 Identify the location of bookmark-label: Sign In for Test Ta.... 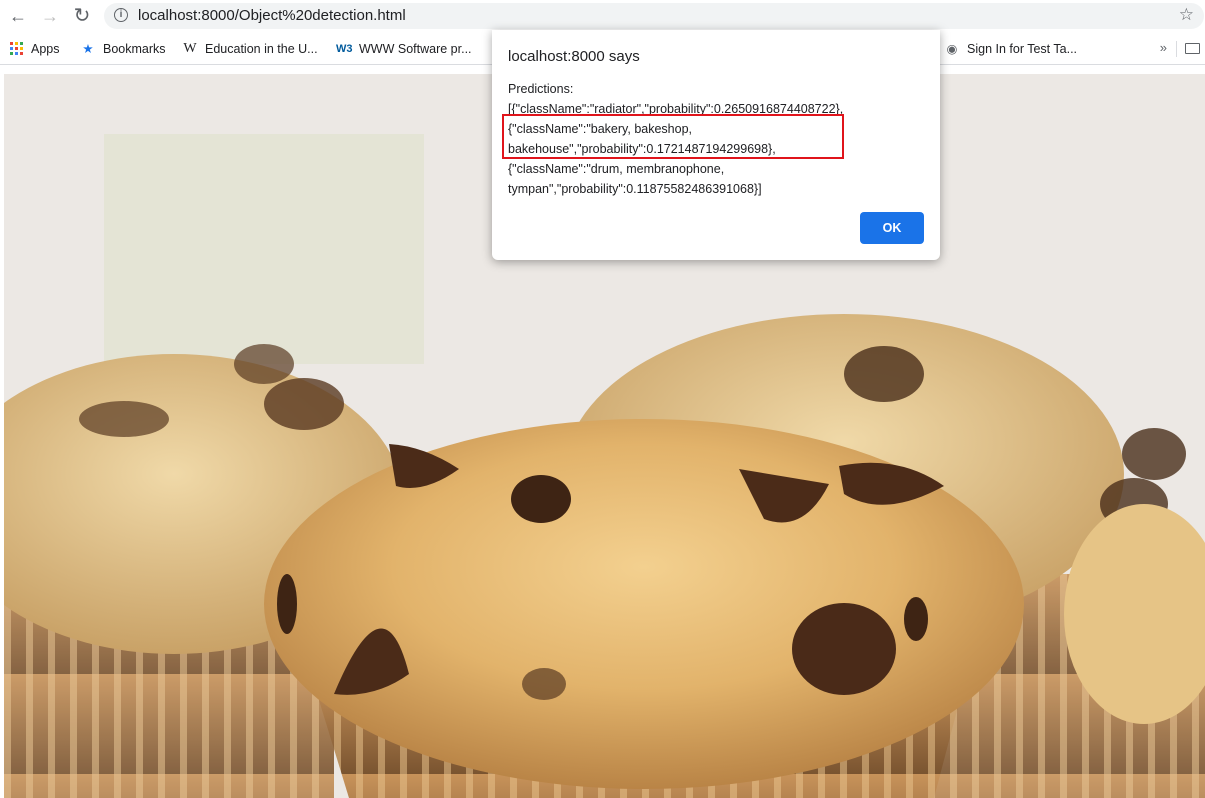
(1022, 49).